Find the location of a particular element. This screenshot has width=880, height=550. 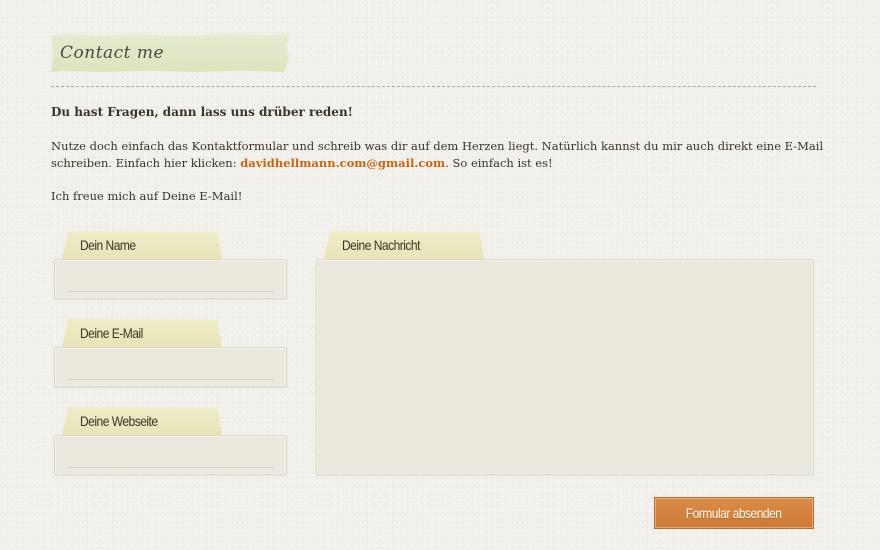

name-input is located at coordinates (170, 279).